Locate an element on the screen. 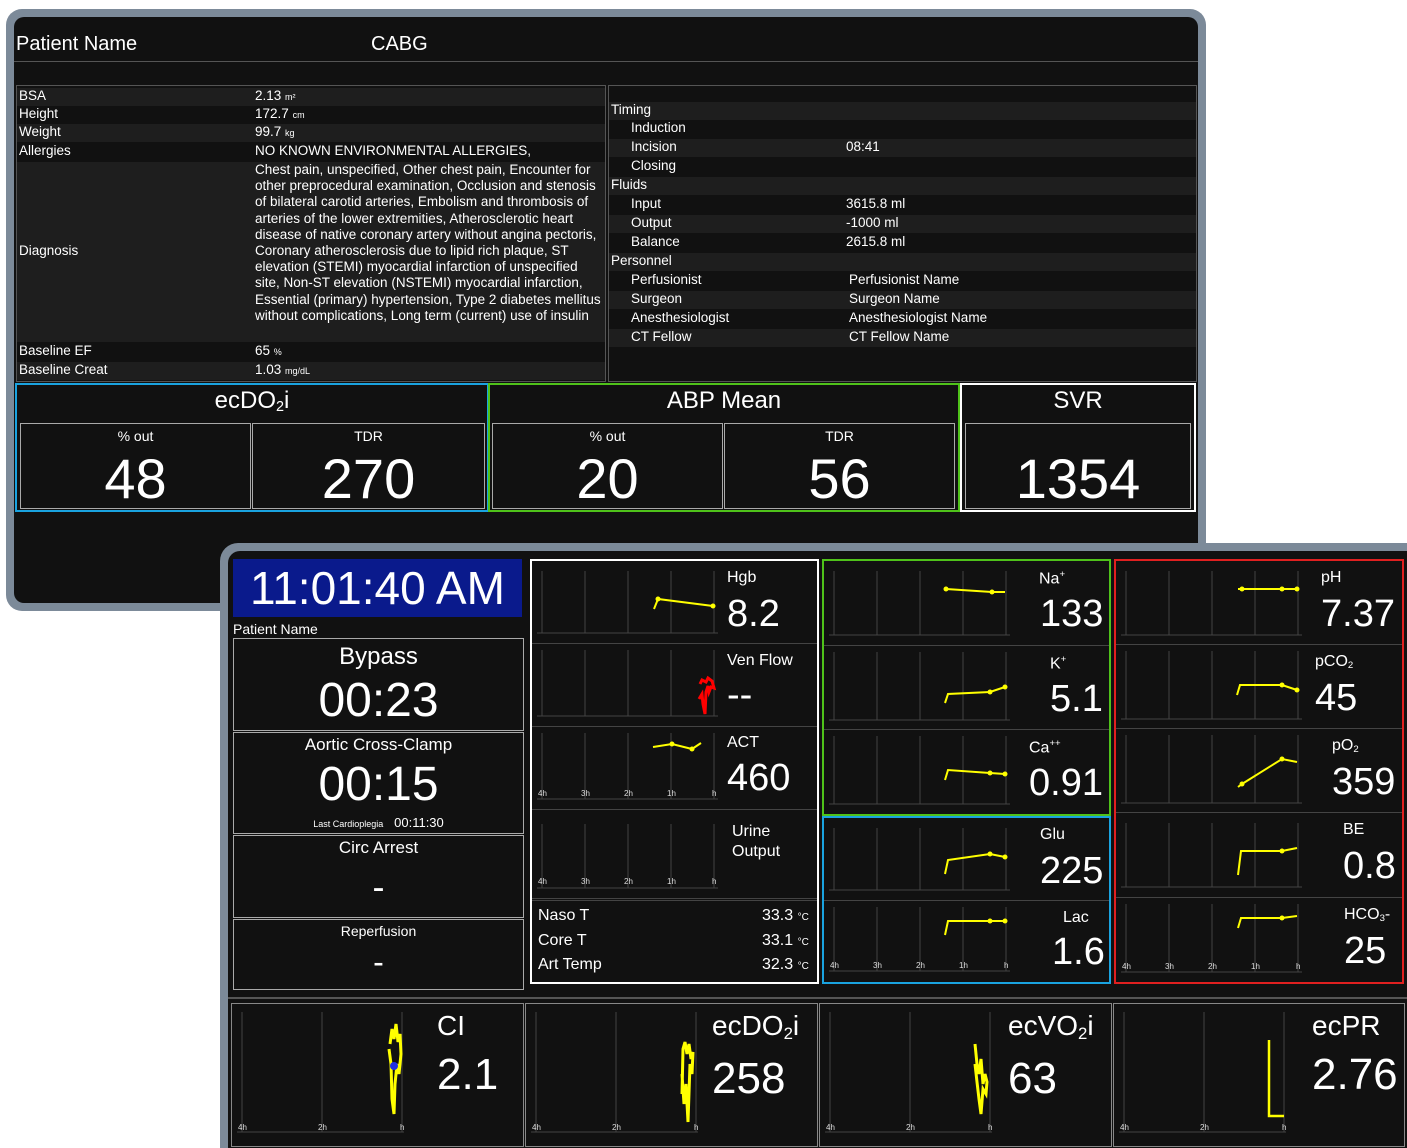  output-row: Output -1000 ml is located at coordinates (902, 224).